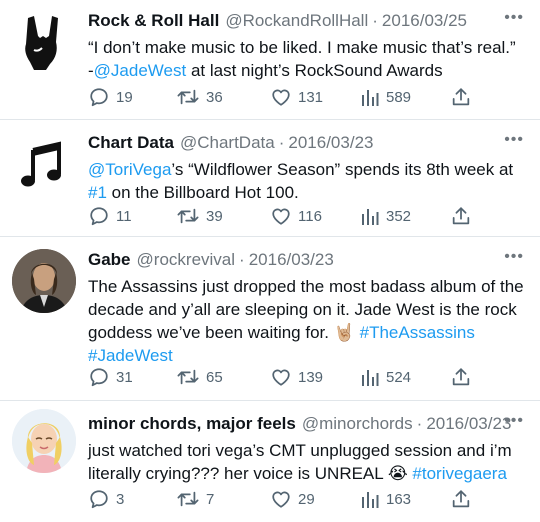 The width and height of the screenshot is (540, 522). What do you see at coordinates (124, 377) in the screenshot?
I see `reply-count: 31` at bounding box center [124, 377].